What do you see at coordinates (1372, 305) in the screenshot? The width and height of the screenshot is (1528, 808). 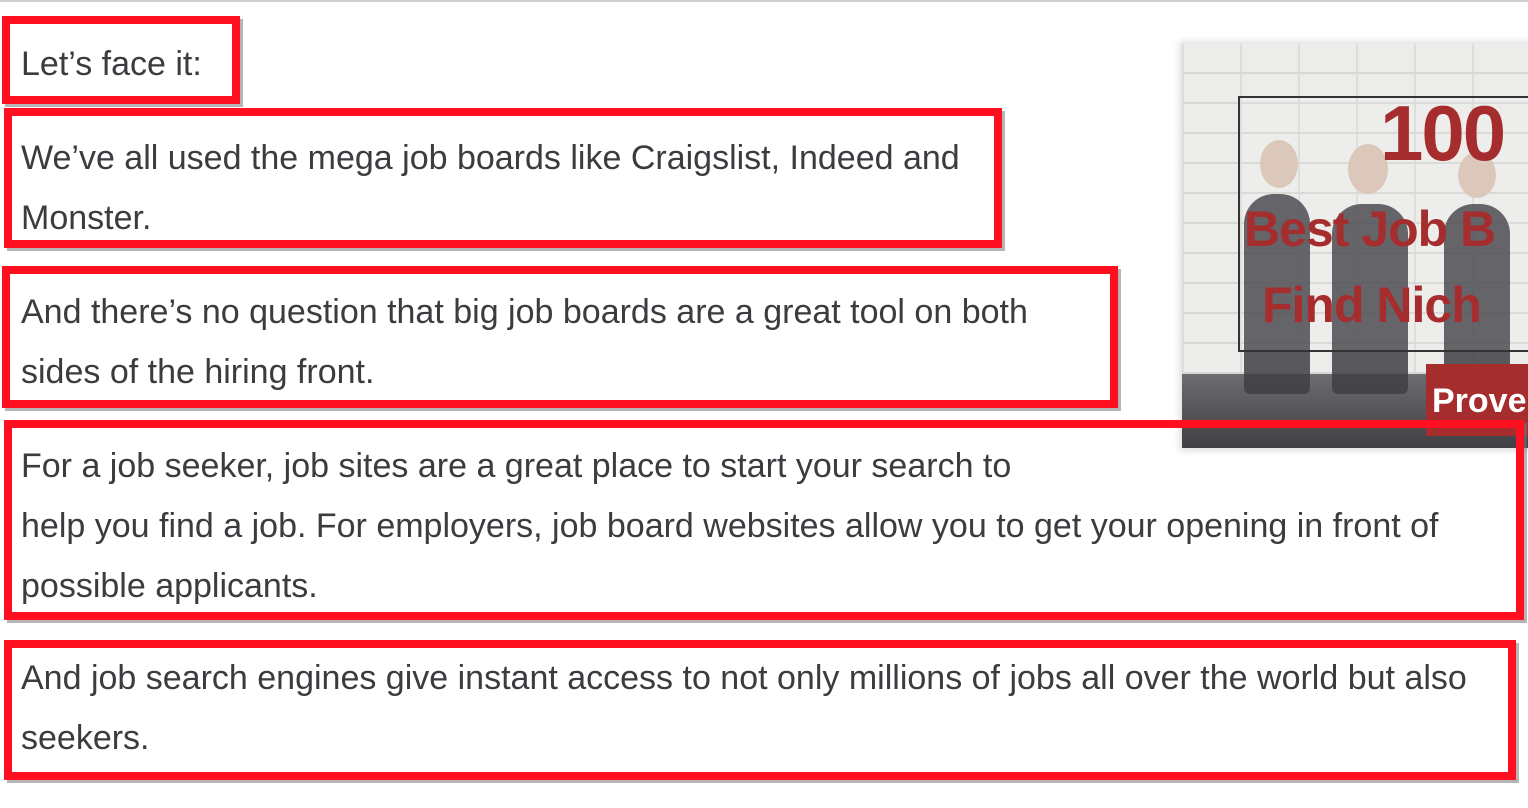 I see `promo-title-line-2: Find Nich` at bounding box center [1372, 305].